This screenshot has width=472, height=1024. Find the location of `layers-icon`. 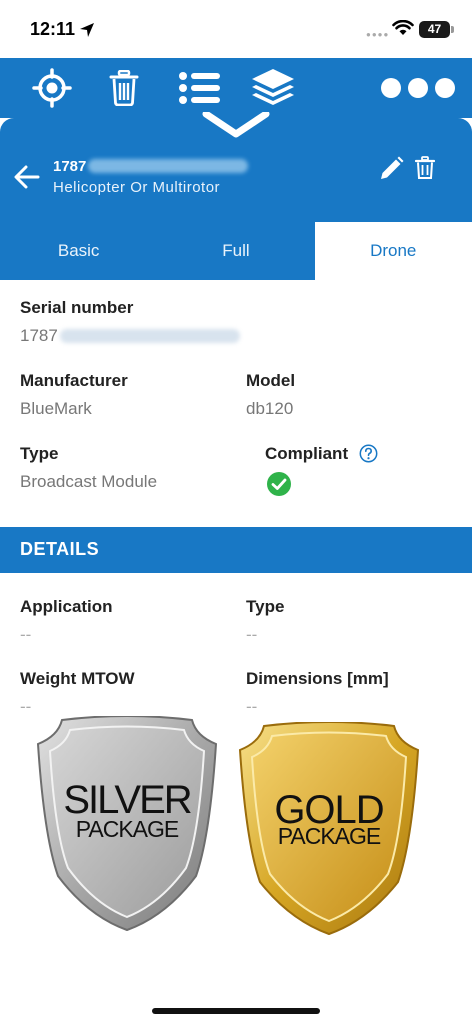

layers-icon is located at coordinates (273, 87).